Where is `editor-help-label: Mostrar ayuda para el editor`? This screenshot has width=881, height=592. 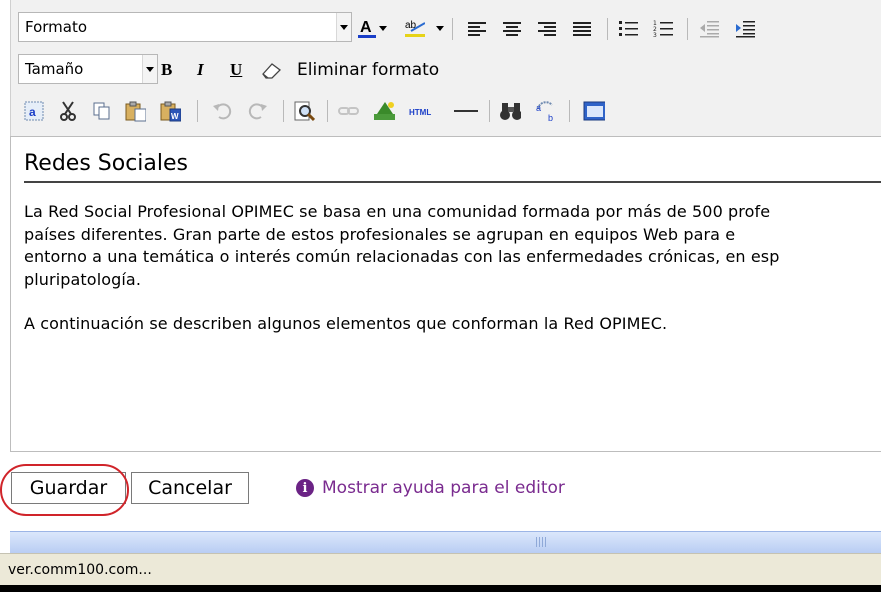 editor-help-label: Mostrar ayuda para el editor is located at coordinates (443, 488).